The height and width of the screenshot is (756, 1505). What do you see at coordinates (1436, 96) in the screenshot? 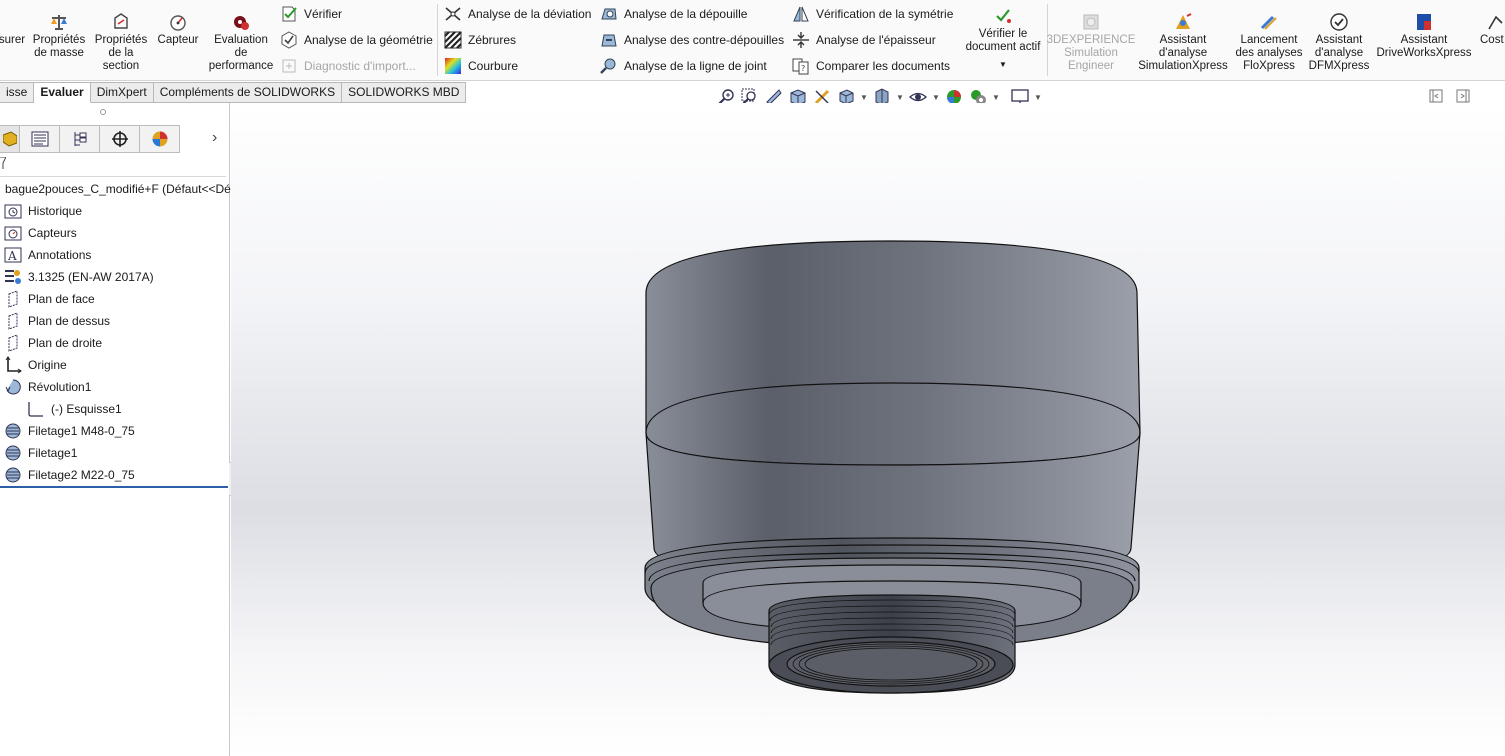
I see `restore-panel-icon` at bounding box center [1436, 96].